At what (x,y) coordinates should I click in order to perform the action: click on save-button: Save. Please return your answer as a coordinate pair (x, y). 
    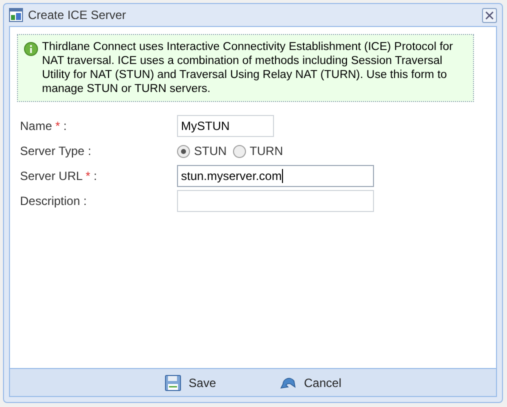
    Looking at the image, I should click on (190, 383).